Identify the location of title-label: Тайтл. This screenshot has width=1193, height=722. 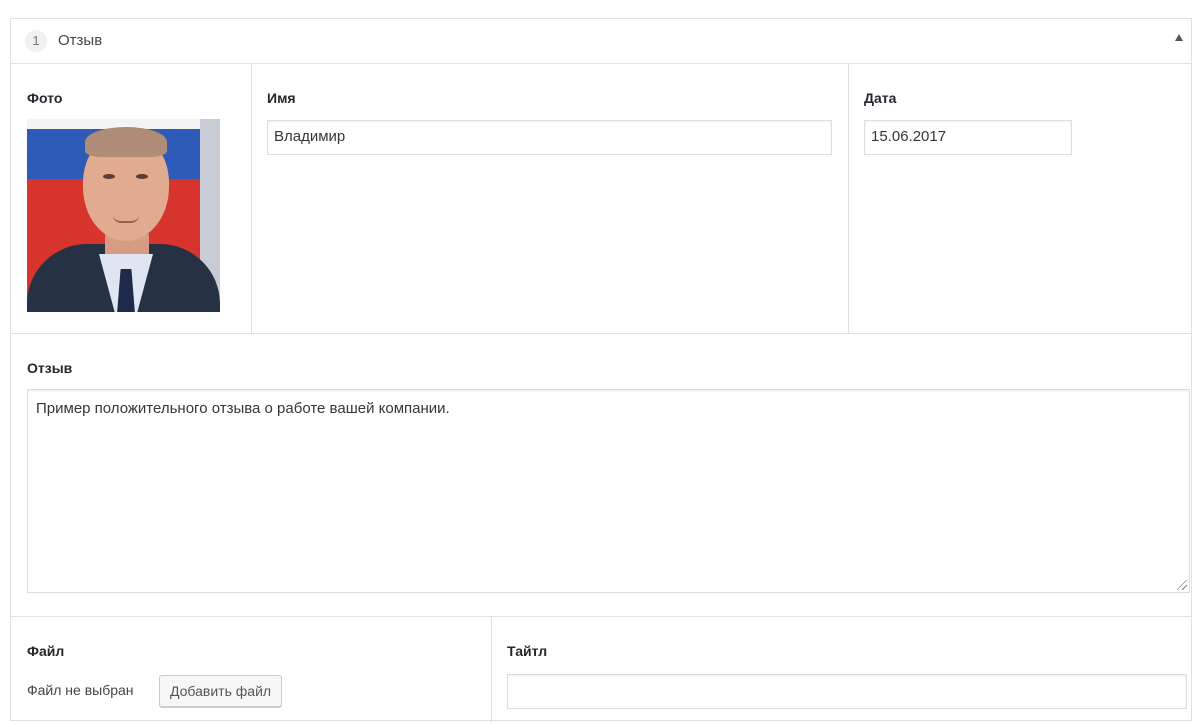
(527, 651).